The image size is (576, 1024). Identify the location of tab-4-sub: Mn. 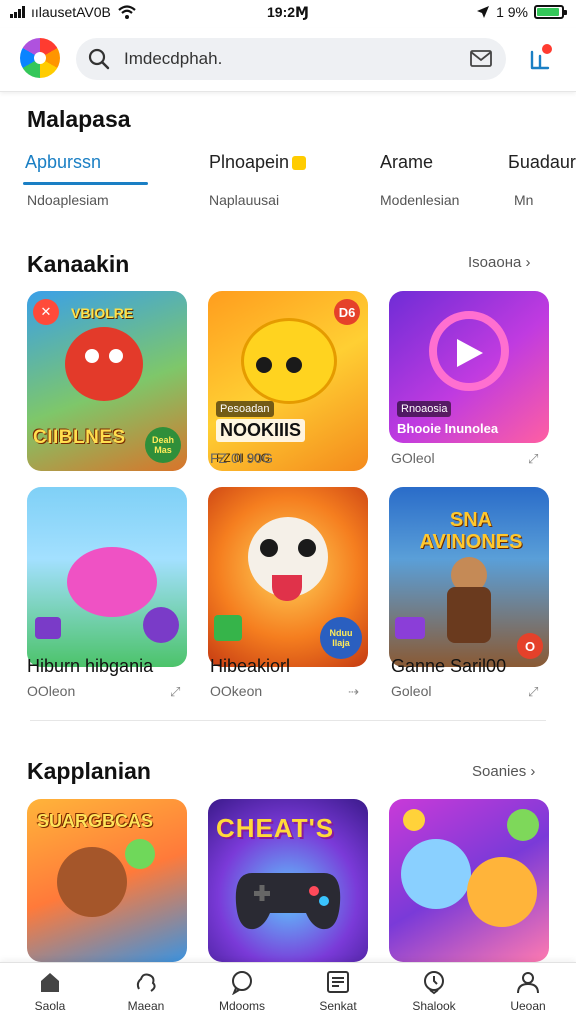
(524, 200).